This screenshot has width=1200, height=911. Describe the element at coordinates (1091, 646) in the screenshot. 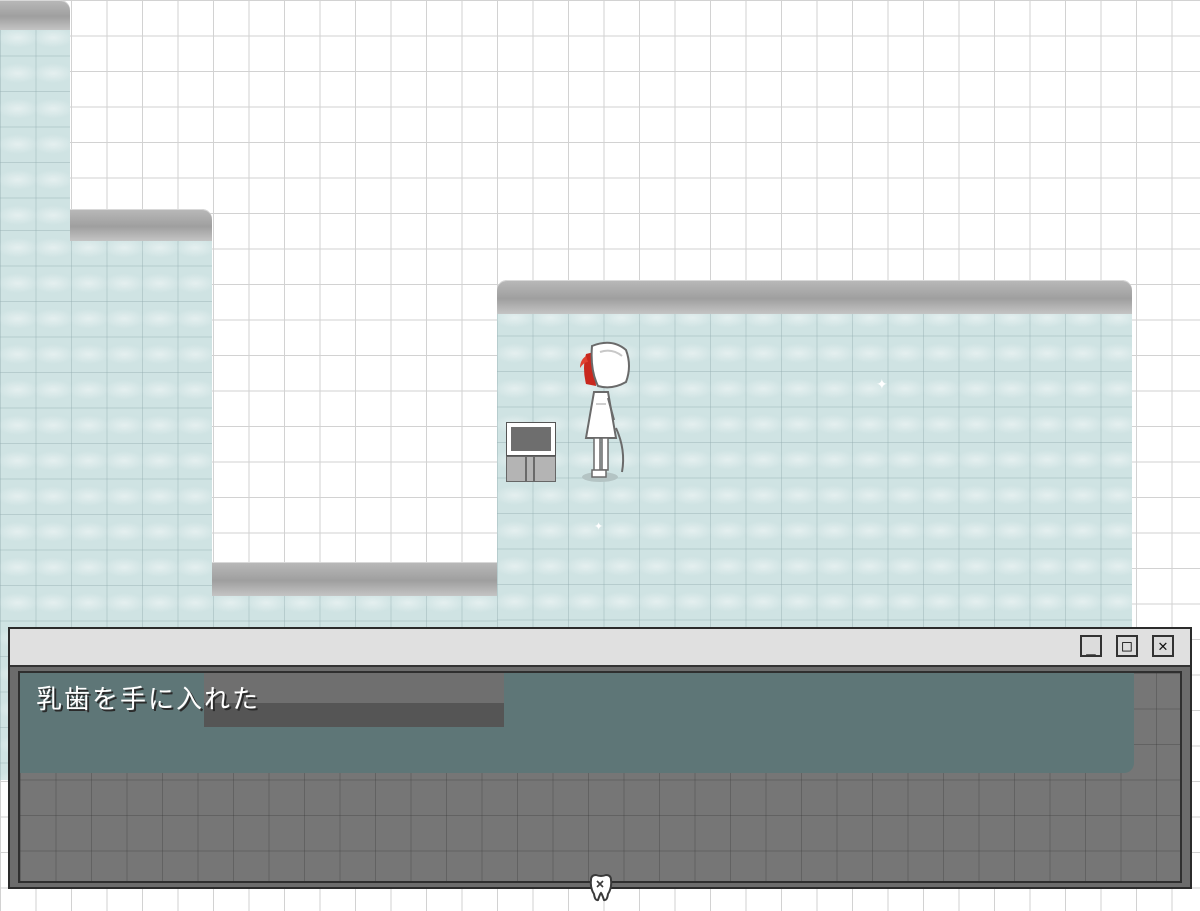

I see `minimize-button: _` at that location.